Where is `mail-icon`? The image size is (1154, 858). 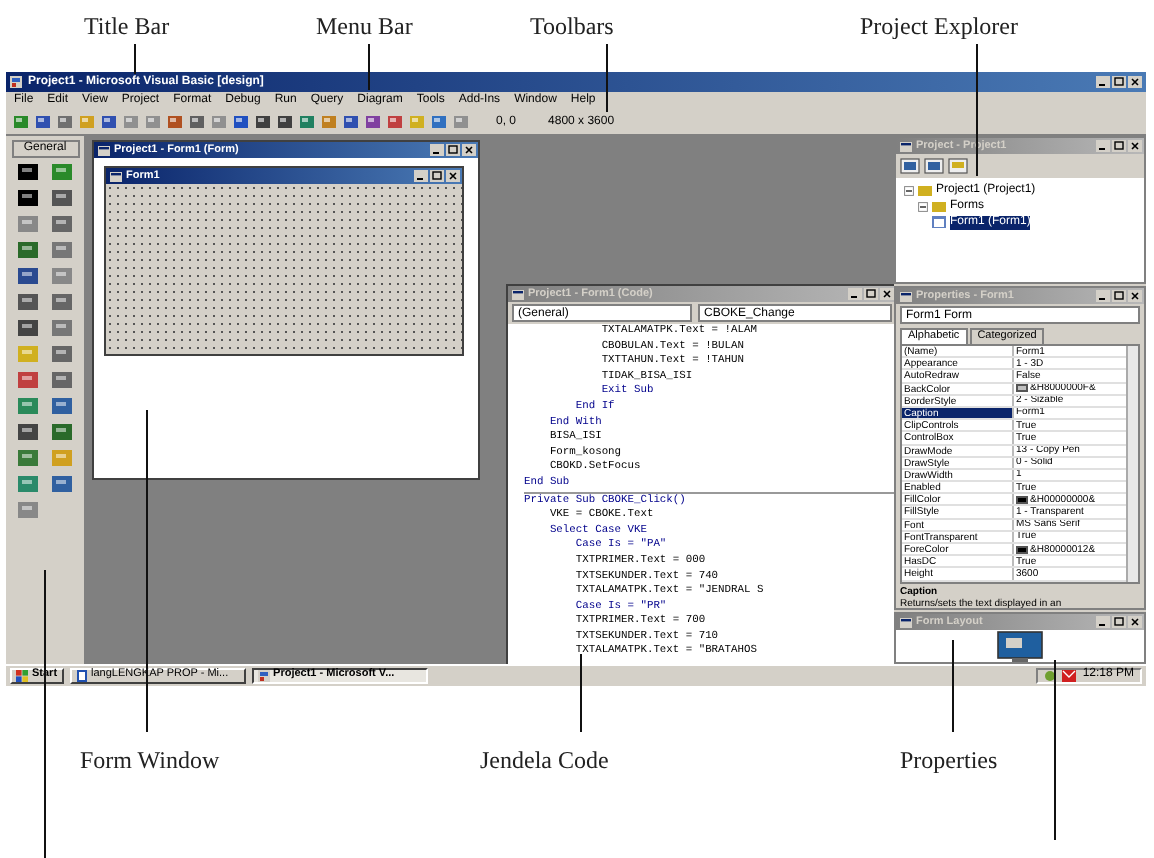
mail-icon is located at coordinates (1069, 675).